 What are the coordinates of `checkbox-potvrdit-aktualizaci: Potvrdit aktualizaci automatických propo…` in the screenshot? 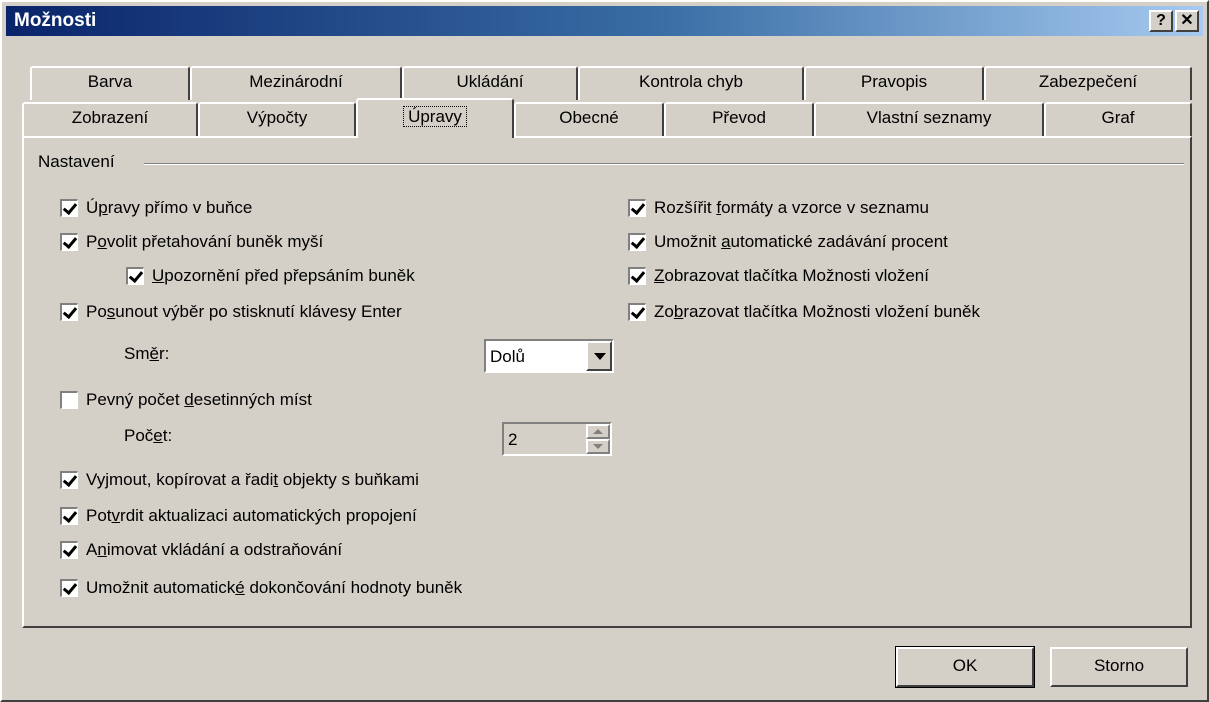 It's located at (238, 516).